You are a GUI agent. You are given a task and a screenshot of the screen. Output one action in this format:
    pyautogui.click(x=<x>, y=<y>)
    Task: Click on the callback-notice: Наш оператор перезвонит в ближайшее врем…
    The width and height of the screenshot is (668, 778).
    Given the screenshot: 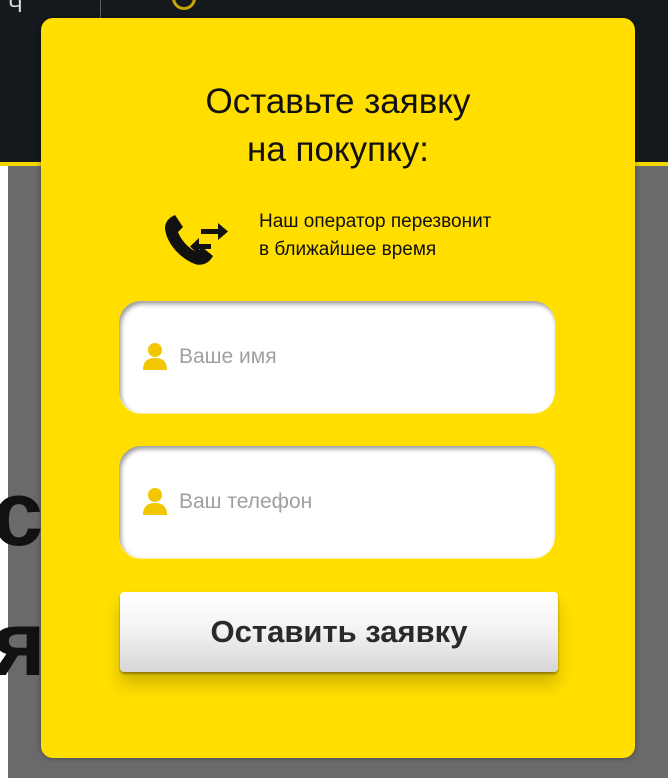 What is the action you would take?
    pyautogui.click(x=381, y=243)
    